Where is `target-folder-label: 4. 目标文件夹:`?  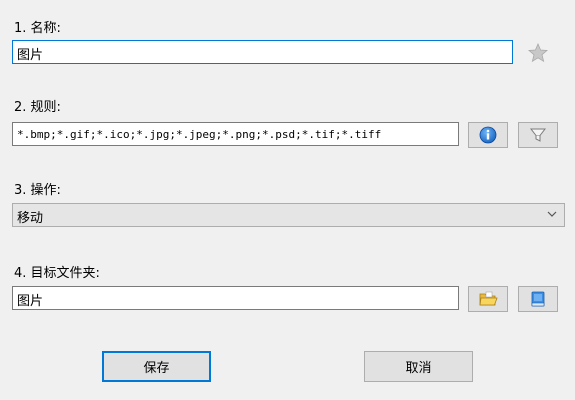 target-folder-label: 4. 目标文件夹: is located at coordinates (57, 273).